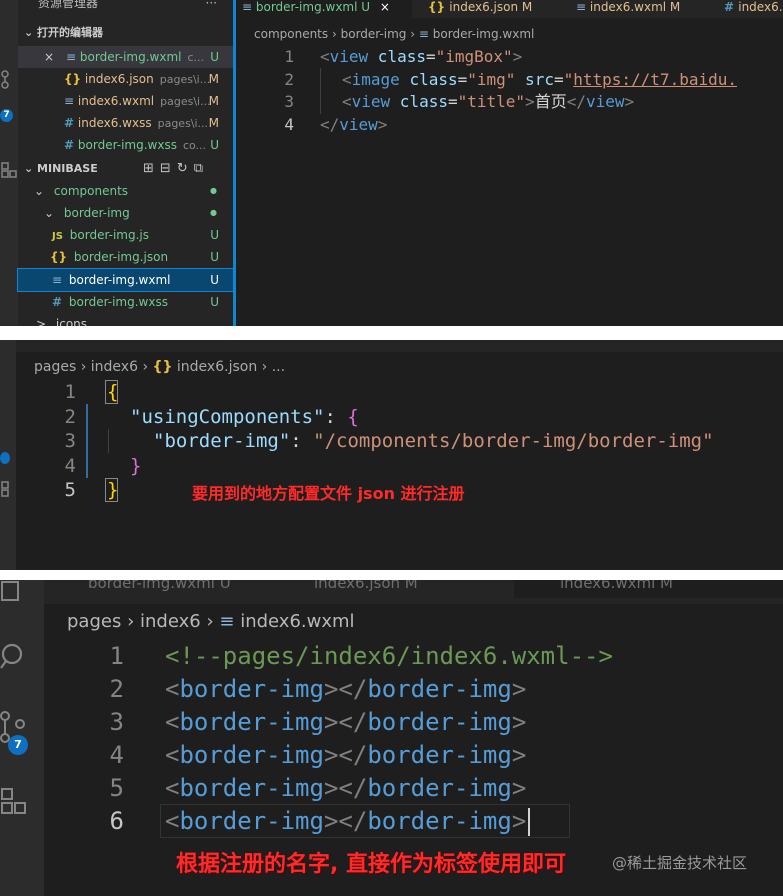  What do you see at coordinates (125, 257) in the screenshot?
I see `tree-file-border-img-json: {} border-img.json U` at bounding box center [125, 257].